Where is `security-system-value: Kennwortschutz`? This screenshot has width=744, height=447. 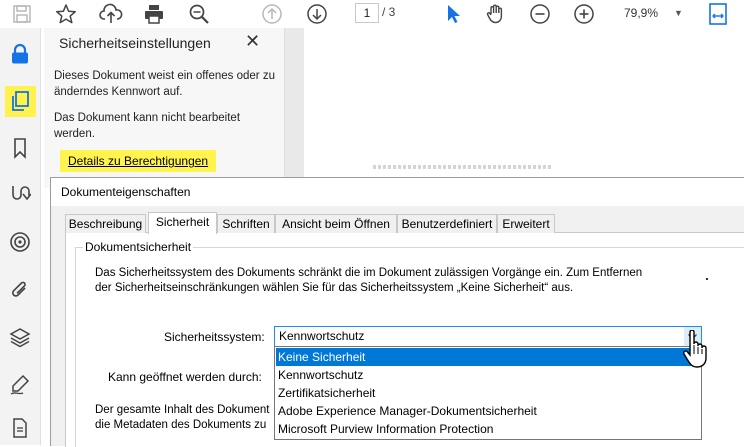
security-system-value: Kennwortschutz is located at coordinates (322, 336).